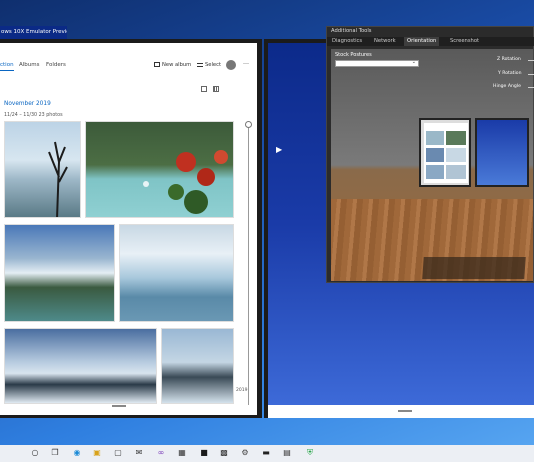  Describe the element at coordinates (422, 41) in the screenshot. I see `tab-orientation: Orientation` at that location.